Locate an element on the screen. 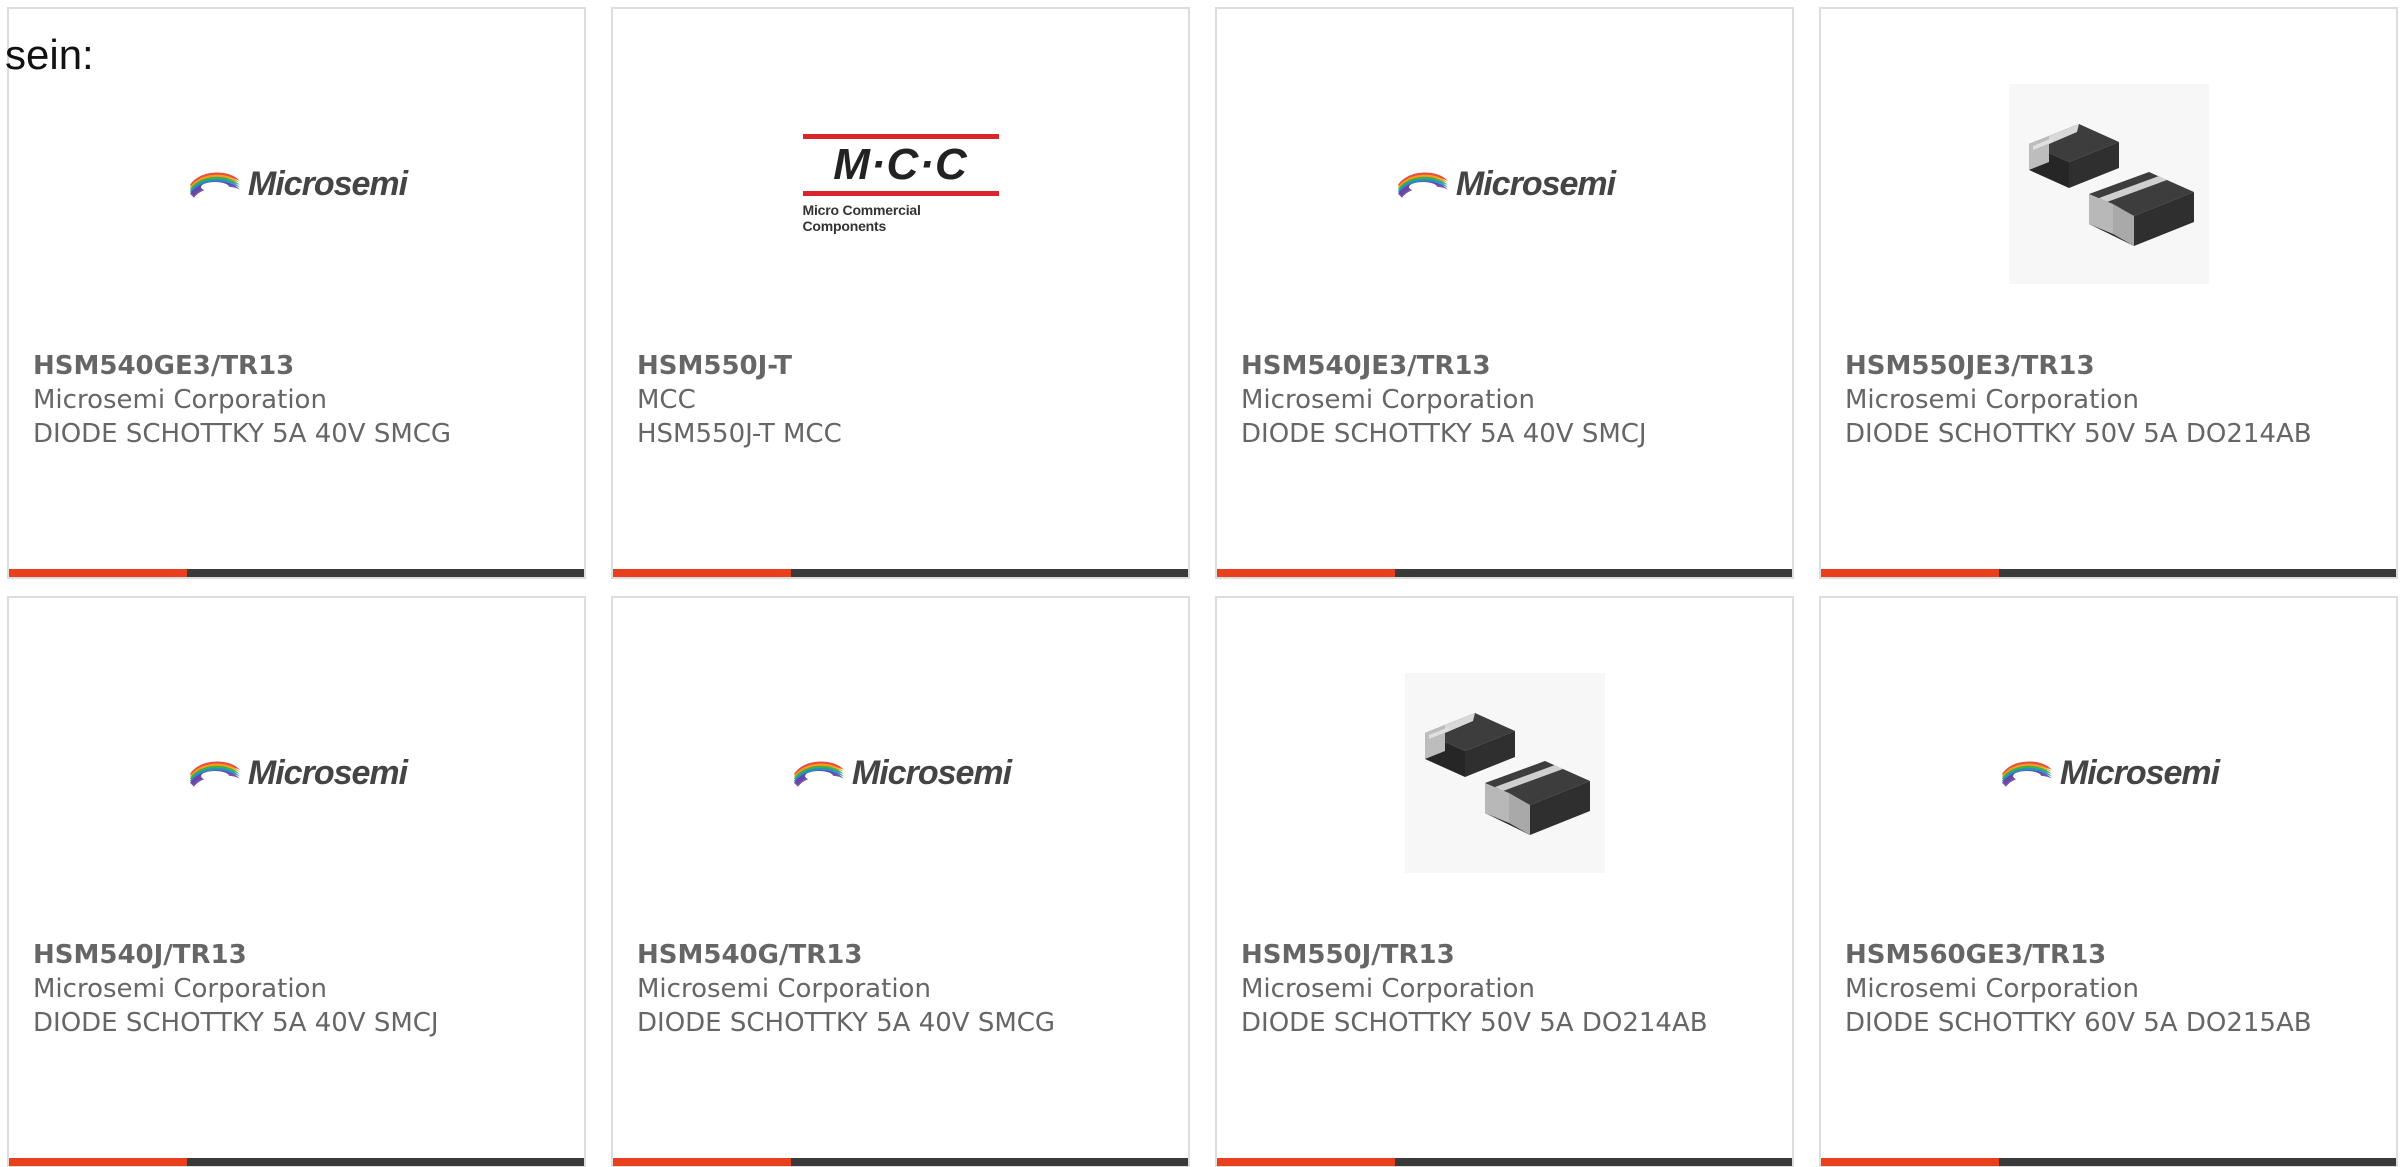 The height and width of the screenshot is (1167, 2400). mcc-logo: M·C·C Micro Commercial Components is located at coordinates (900, 184).